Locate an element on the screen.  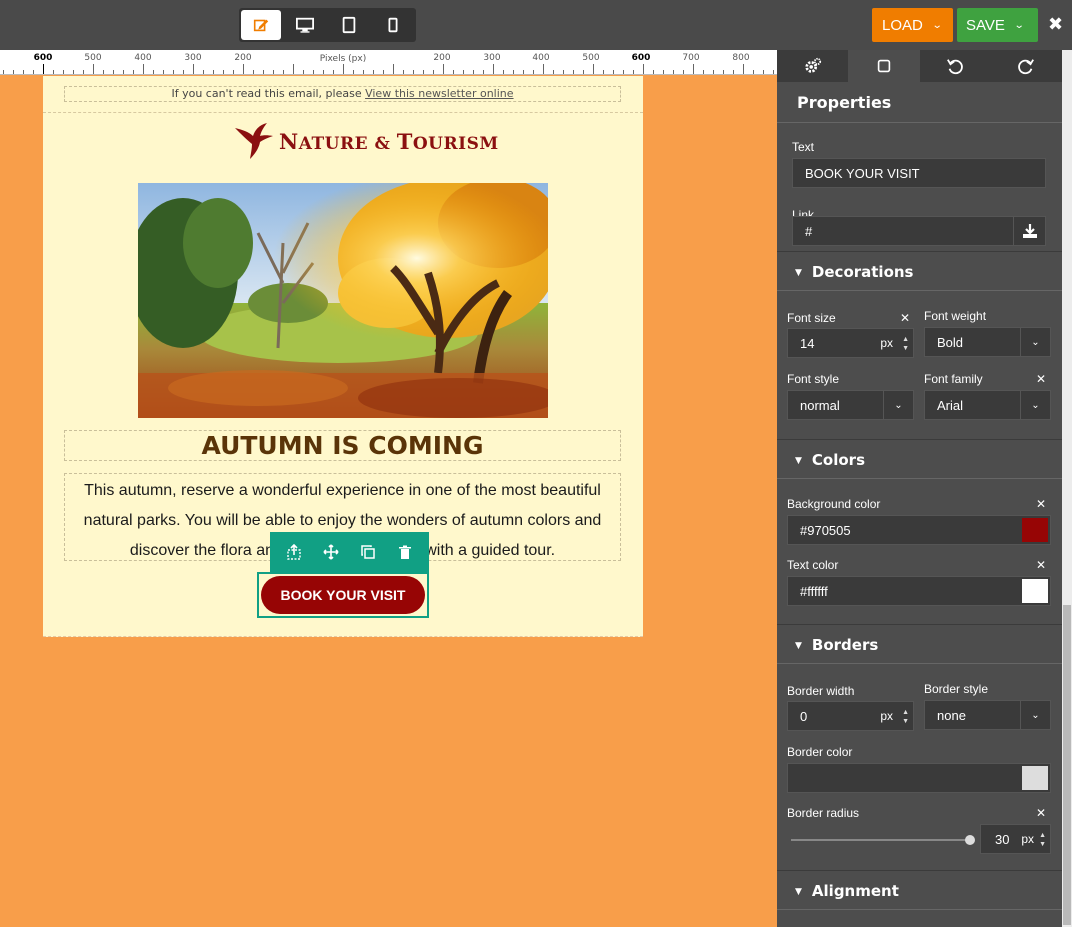
trash-icon is located at coordinates (405, 552).